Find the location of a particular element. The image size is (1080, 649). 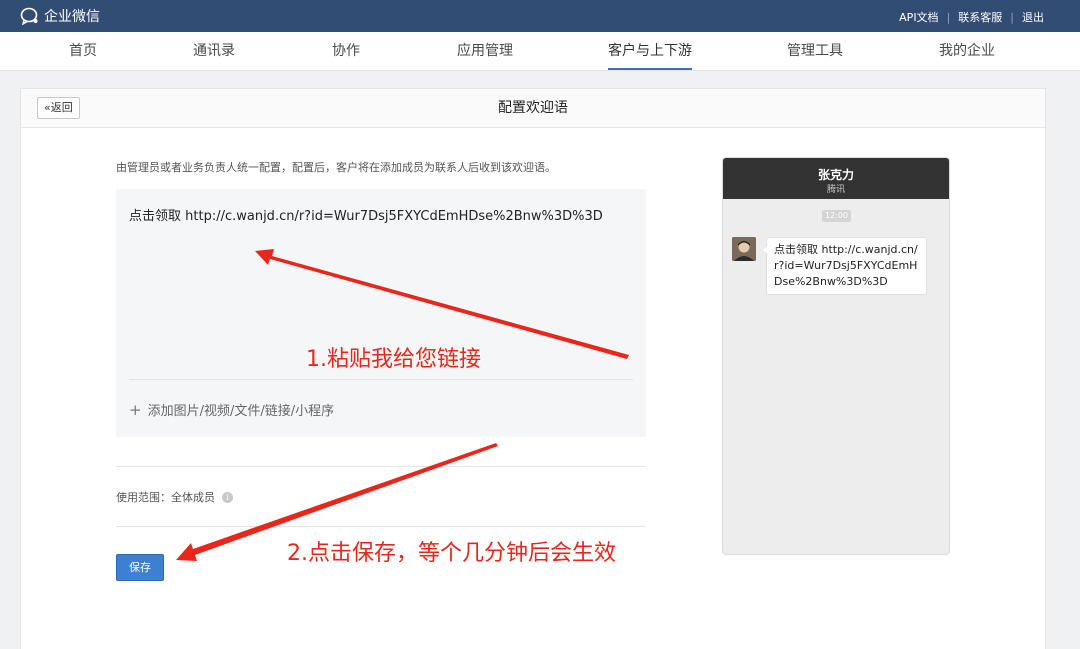

plus-icon: + is located at coordinates (135, 410).